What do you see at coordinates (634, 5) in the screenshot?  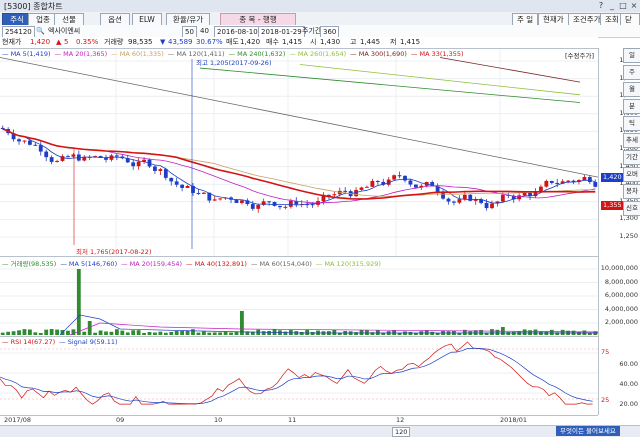 I see `close-icon: ×` at bounding box center [634, 5].